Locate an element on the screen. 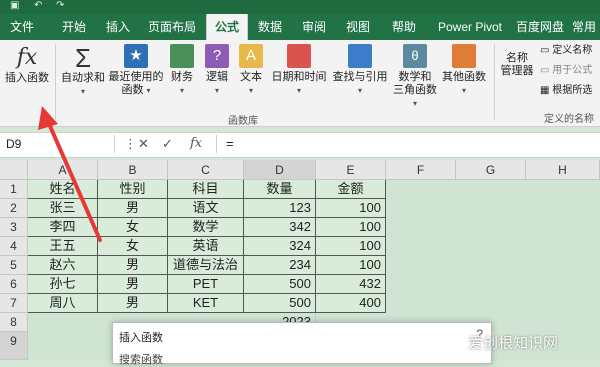 This screenshot has width=600, height=367. watermark-logo-icon is located at coordinates (455, 341).